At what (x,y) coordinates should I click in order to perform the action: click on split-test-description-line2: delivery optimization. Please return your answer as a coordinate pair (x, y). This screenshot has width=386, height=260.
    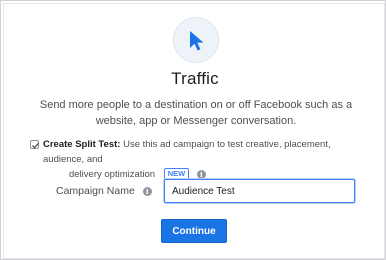
    Looking at the image, I should click on (112, 174).